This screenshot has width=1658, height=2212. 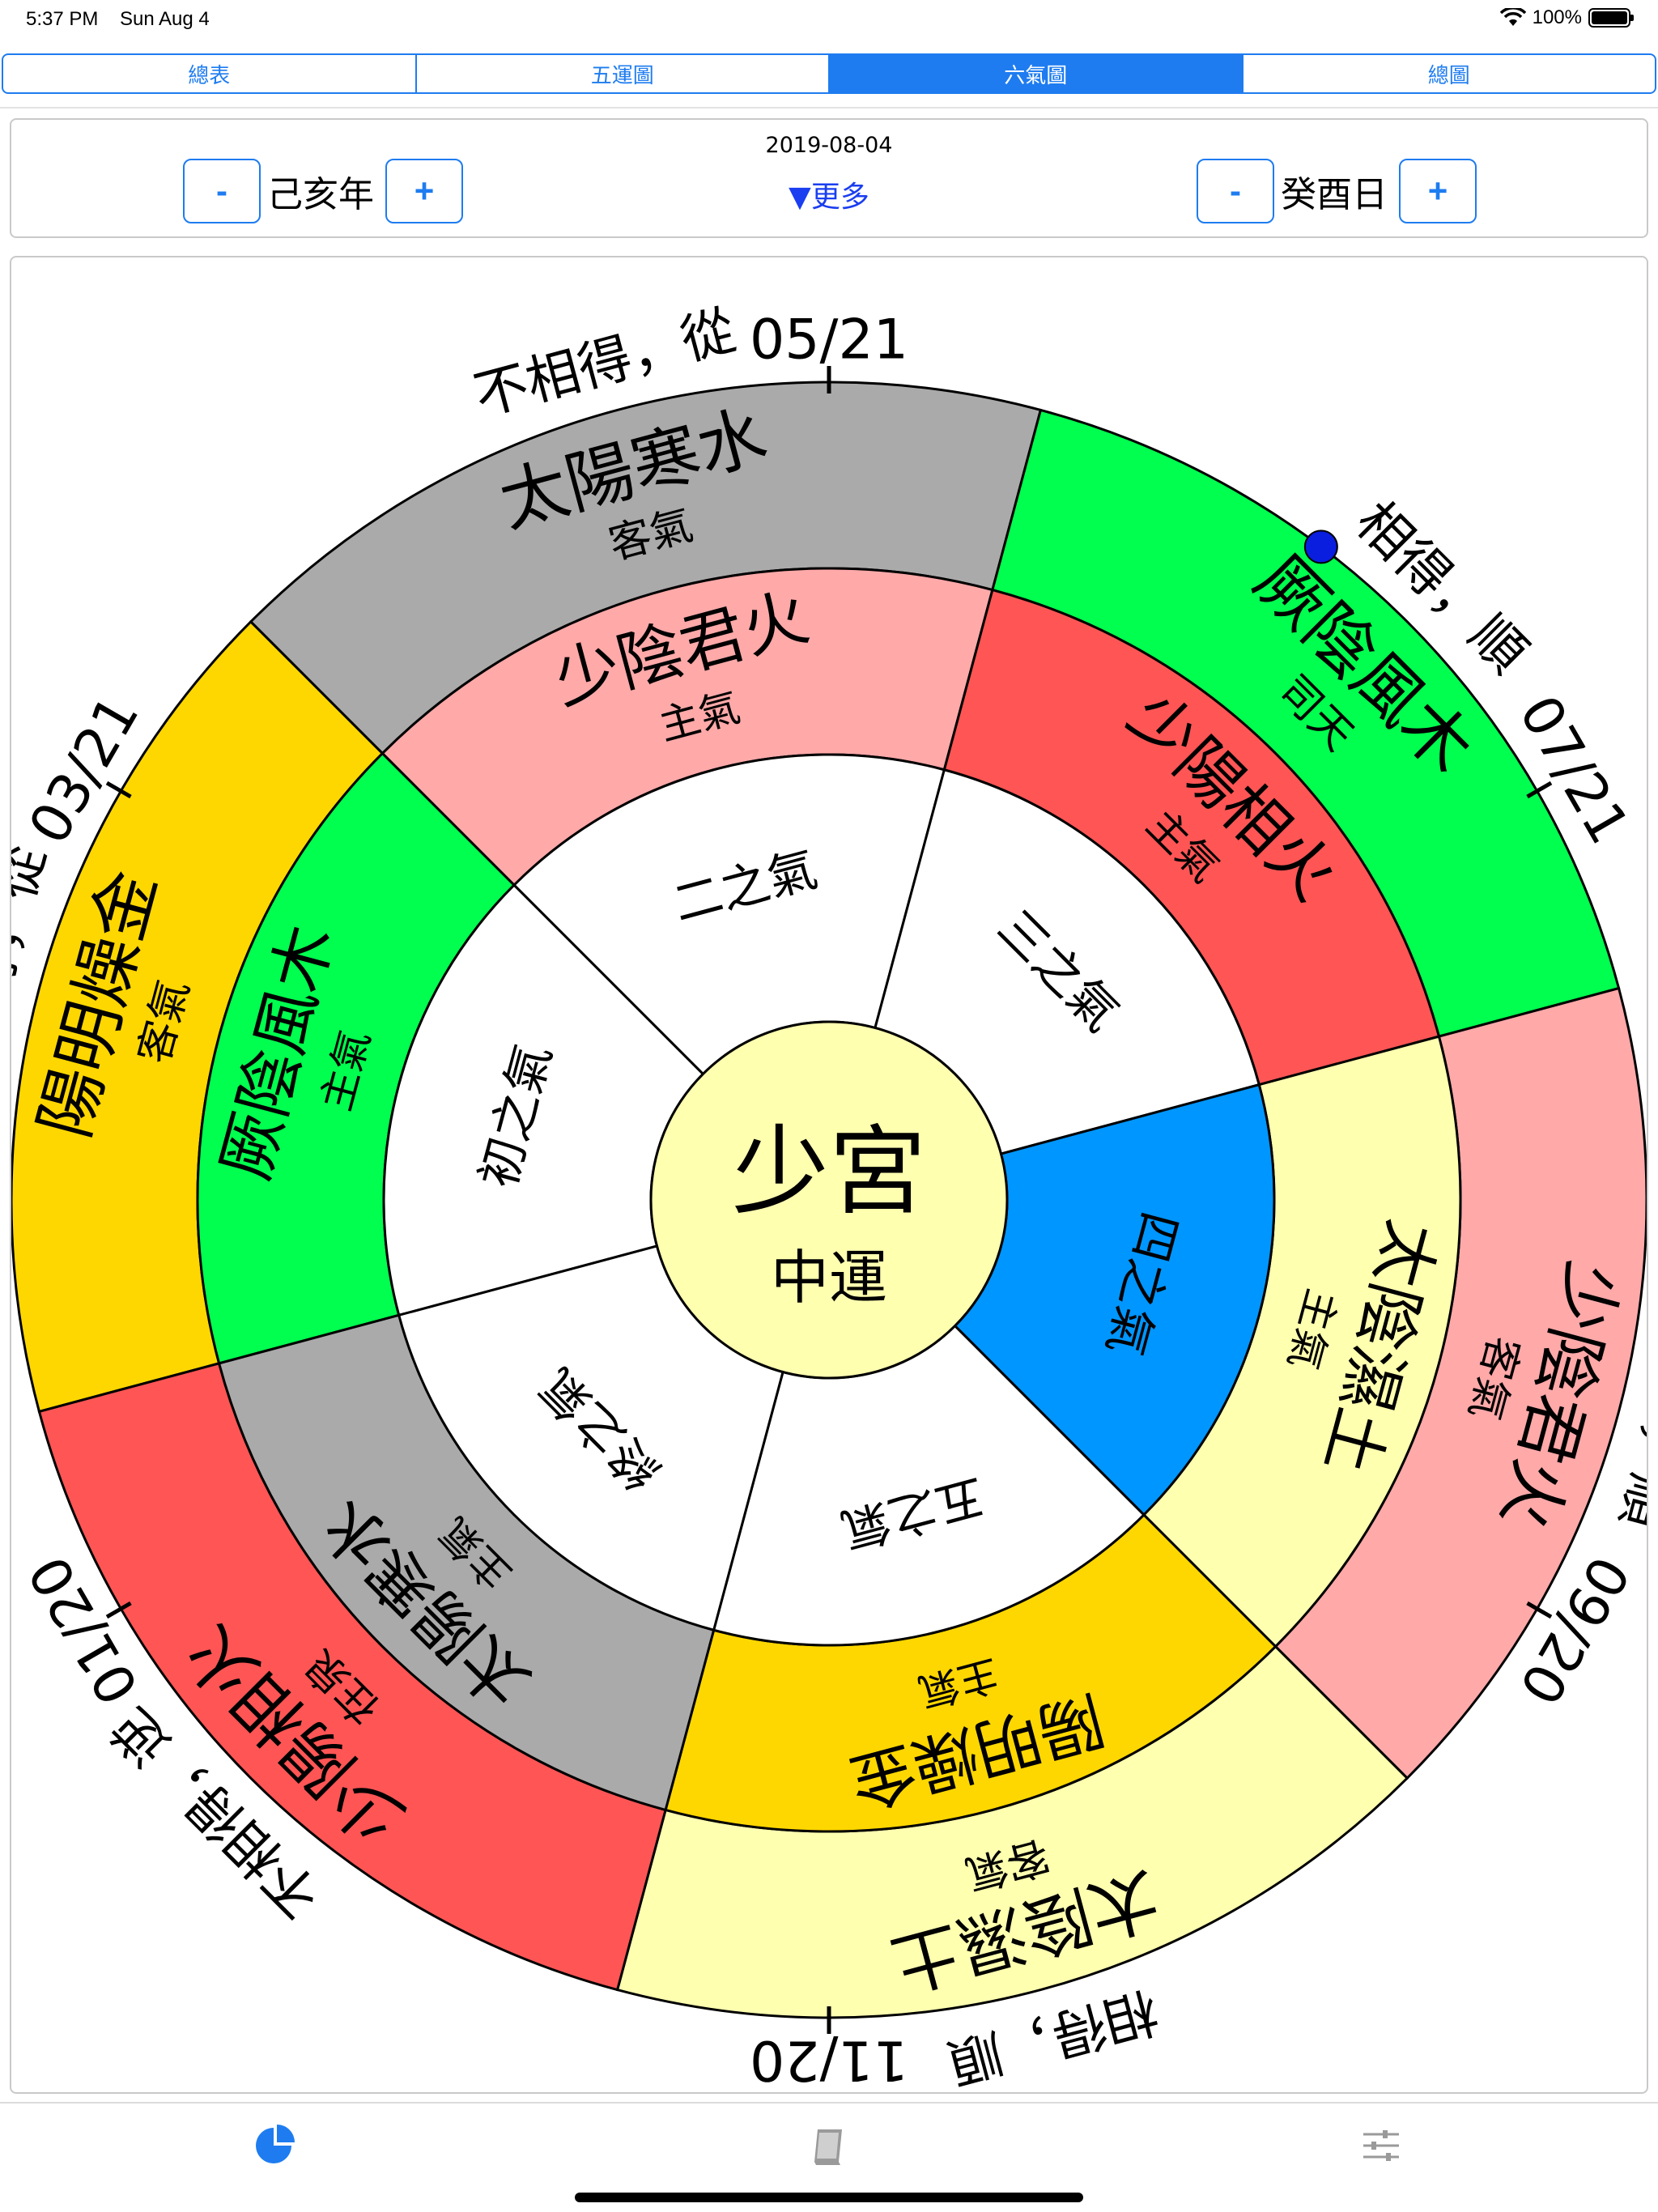 What do you see at coordinates (1557, 17) in the screenshot?
I see `battery-percent: 100%` at bounding box center [1557, 17].